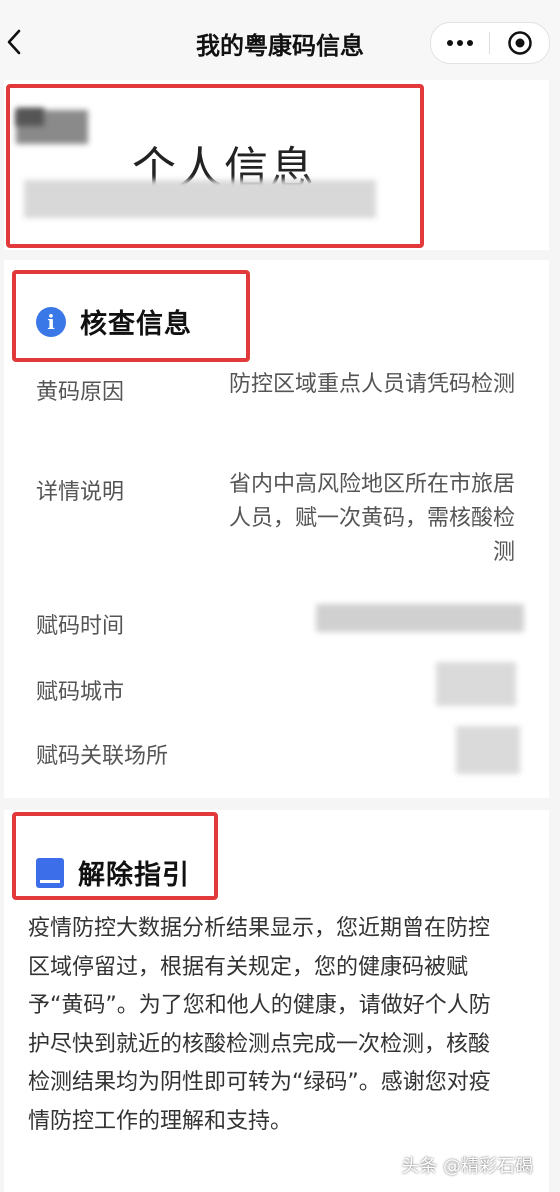 The image size is (560, 1192). Describe the element at coordinates (450, 43) in the screenshot. I see `more-dots-icon` at that location.